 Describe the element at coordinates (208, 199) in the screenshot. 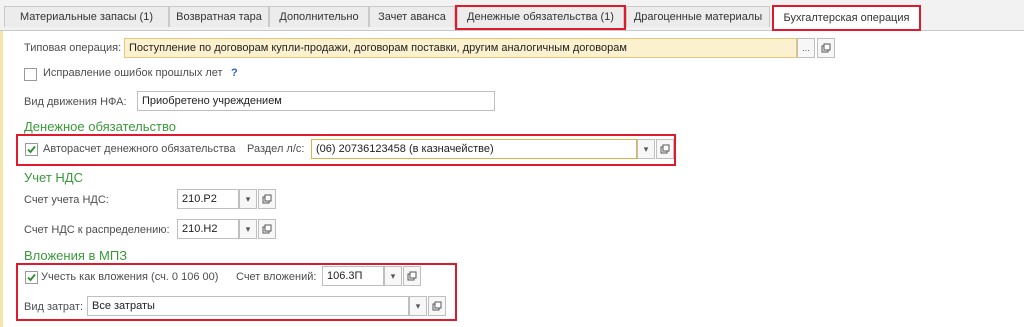

I see `vat-account-field: 210.Р2` at that location.